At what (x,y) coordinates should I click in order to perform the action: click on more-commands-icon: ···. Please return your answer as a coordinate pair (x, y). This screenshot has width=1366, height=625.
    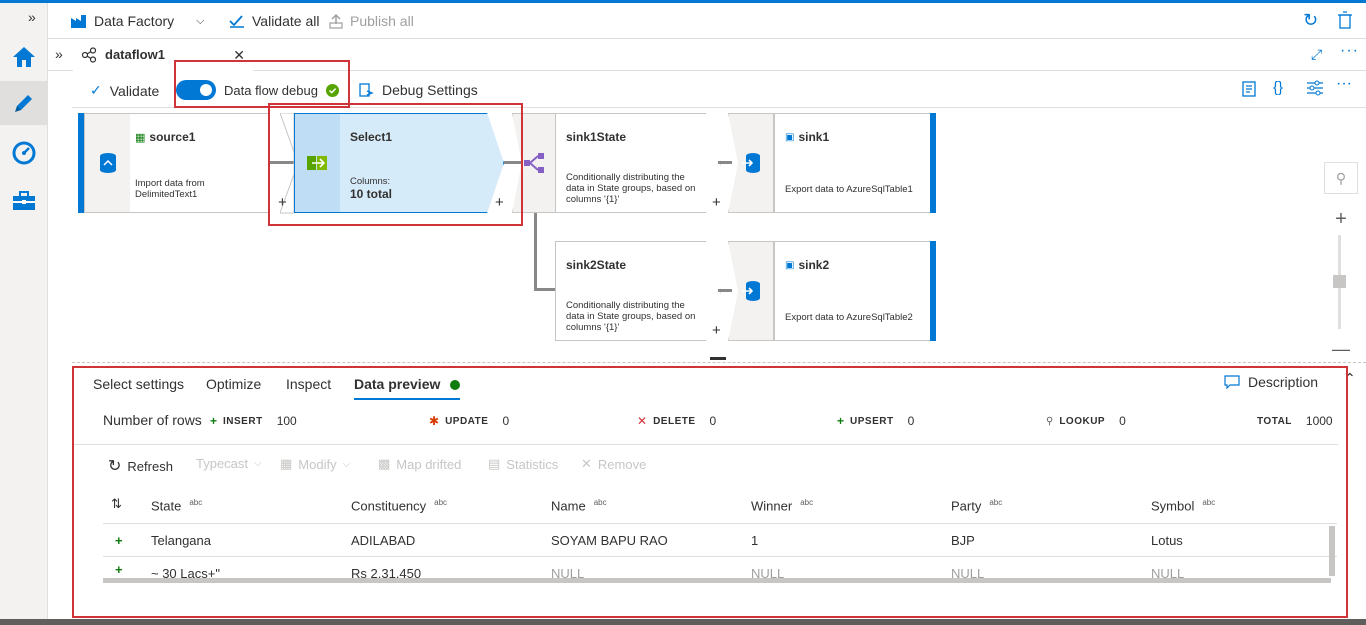
    Looking at the image, I should click on (1344, 84).